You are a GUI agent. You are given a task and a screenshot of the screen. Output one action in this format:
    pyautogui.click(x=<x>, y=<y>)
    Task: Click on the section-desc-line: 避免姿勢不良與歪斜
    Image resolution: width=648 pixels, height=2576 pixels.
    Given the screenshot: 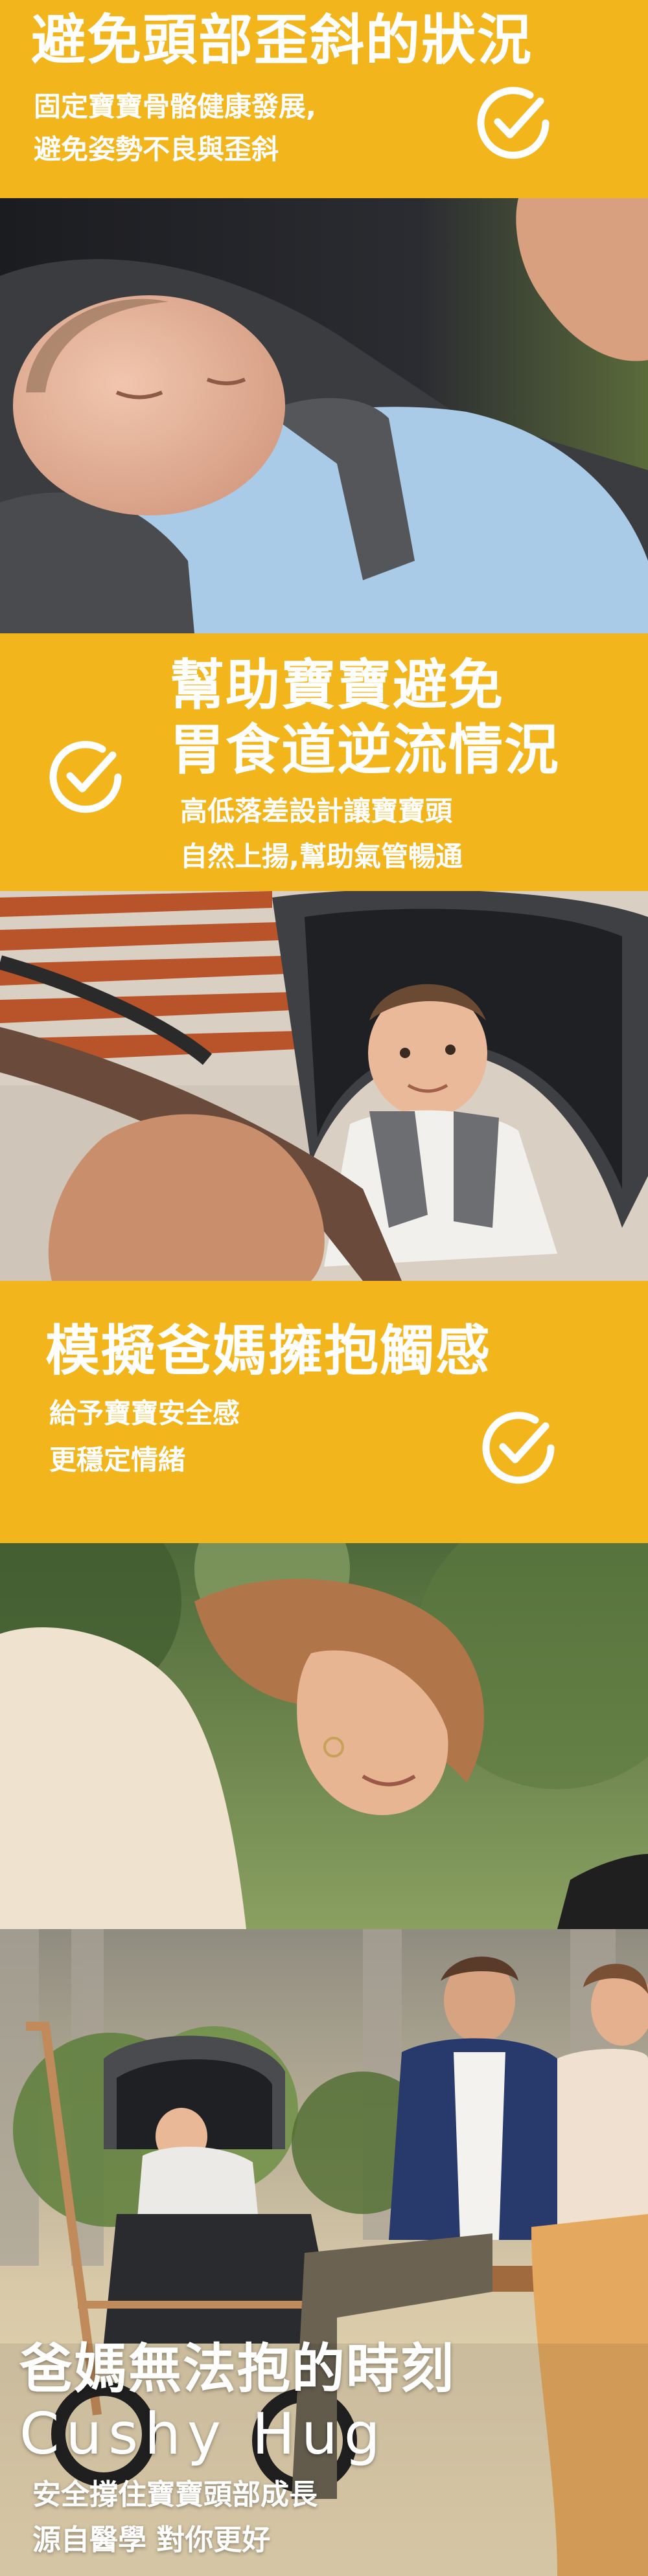 What is the action you would take?
    pyautogui.click(x=156, y=149)
    